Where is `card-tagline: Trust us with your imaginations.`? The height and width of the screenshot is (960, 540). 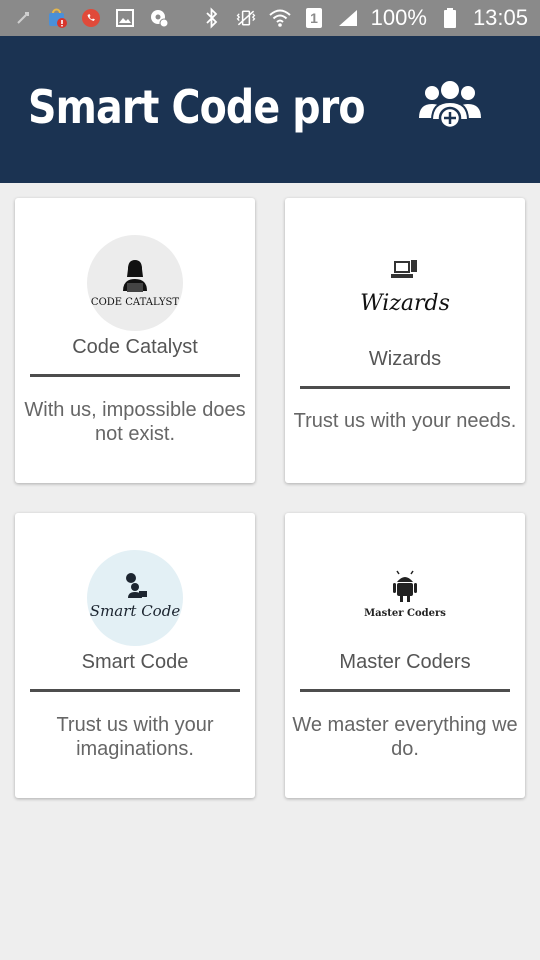 card-tagline: Trust us with your imaginations. is located at coordinates (135, 737).